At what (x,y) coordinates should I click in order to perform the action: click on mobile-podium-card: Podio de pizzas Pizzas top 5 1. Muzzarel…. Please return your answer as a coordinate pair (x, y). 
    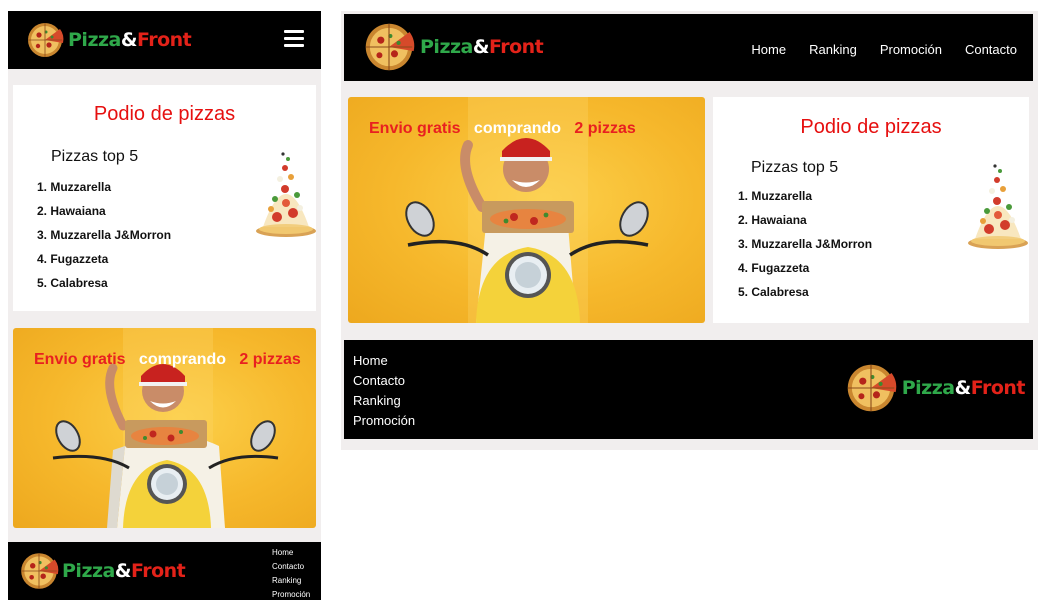
    Looking at the image, I should click on (164, 198).